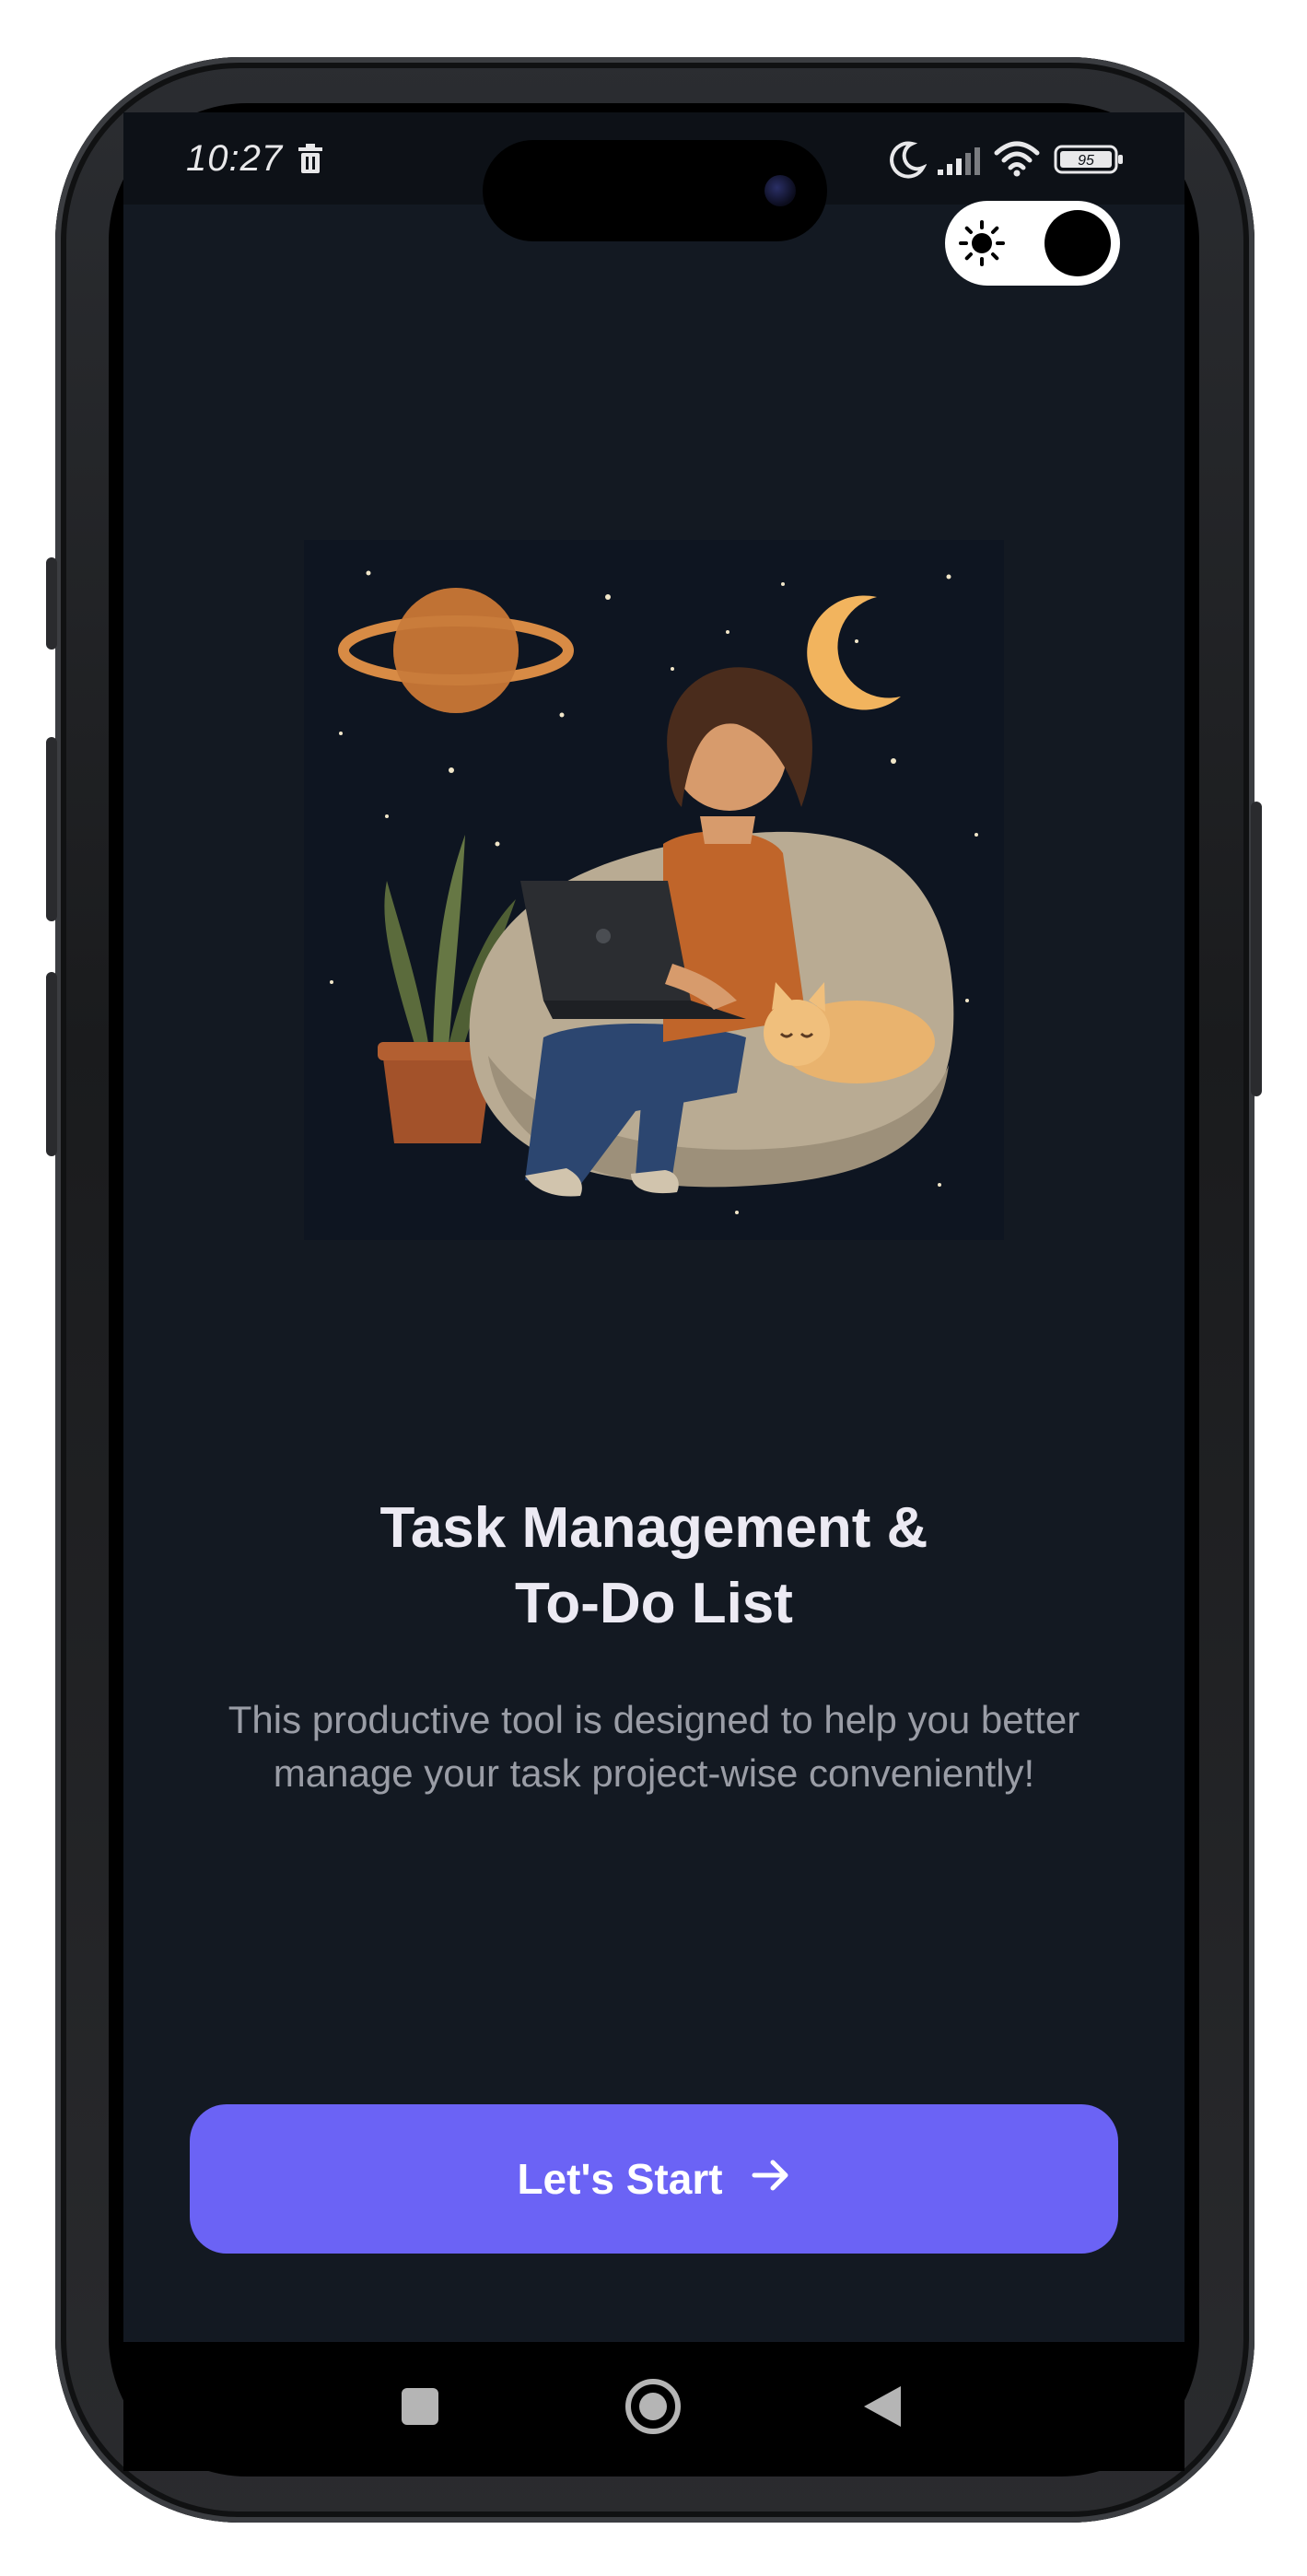 The width and height of the screenshot is (1307, 2576). Describe the element at coordinates (310, 162) in the screenshot. I see `trash-icon` at that location.